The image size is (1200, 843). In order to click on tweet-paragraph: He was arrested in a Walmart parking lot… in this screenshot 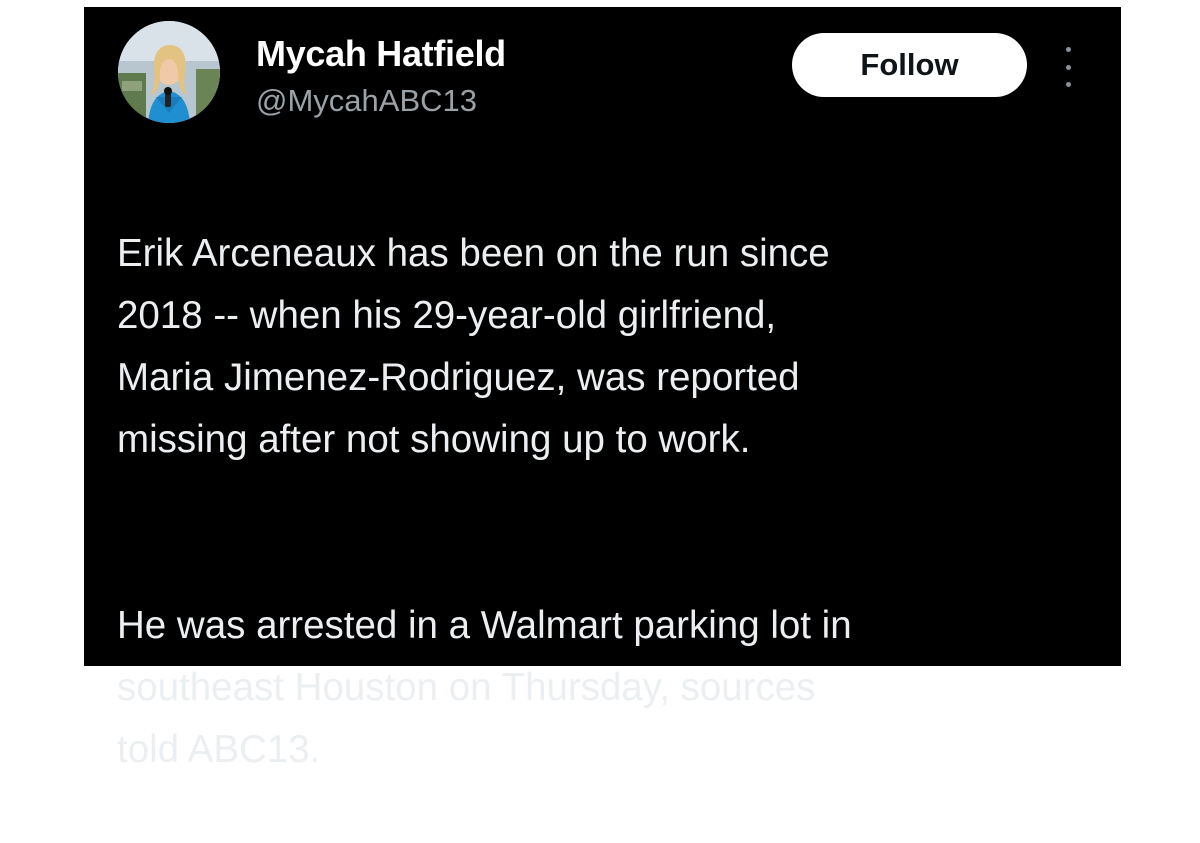, I will do `click(484, 687)`.